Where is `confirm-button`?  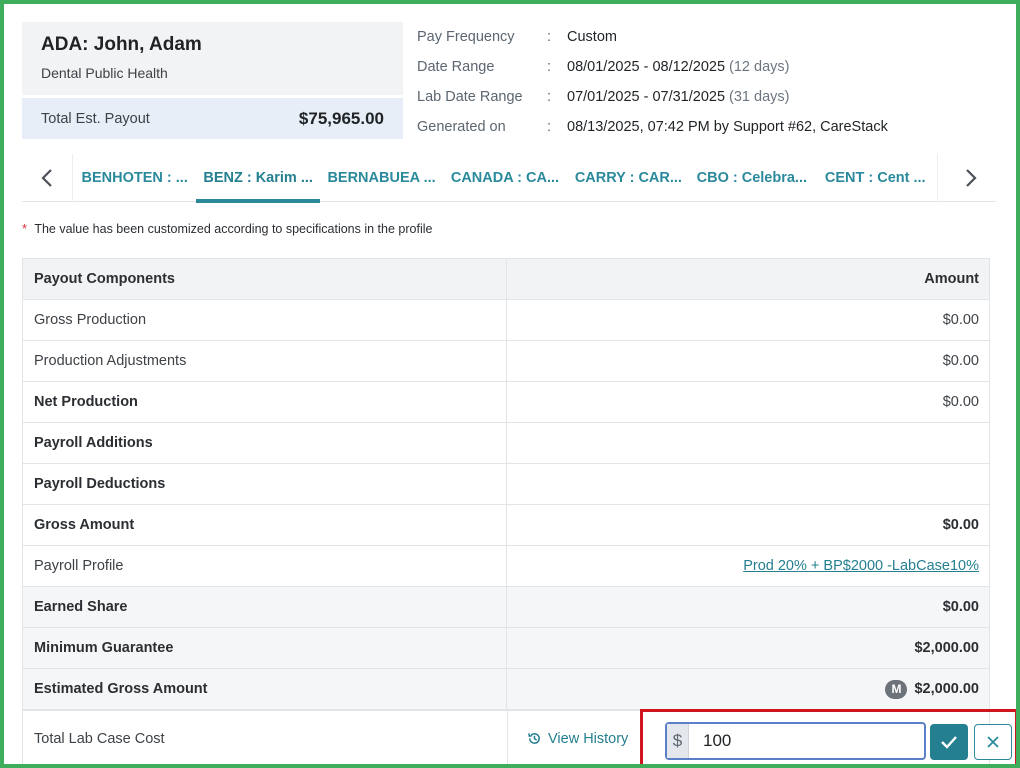 confirm-button is located at coordinates (949, 742).